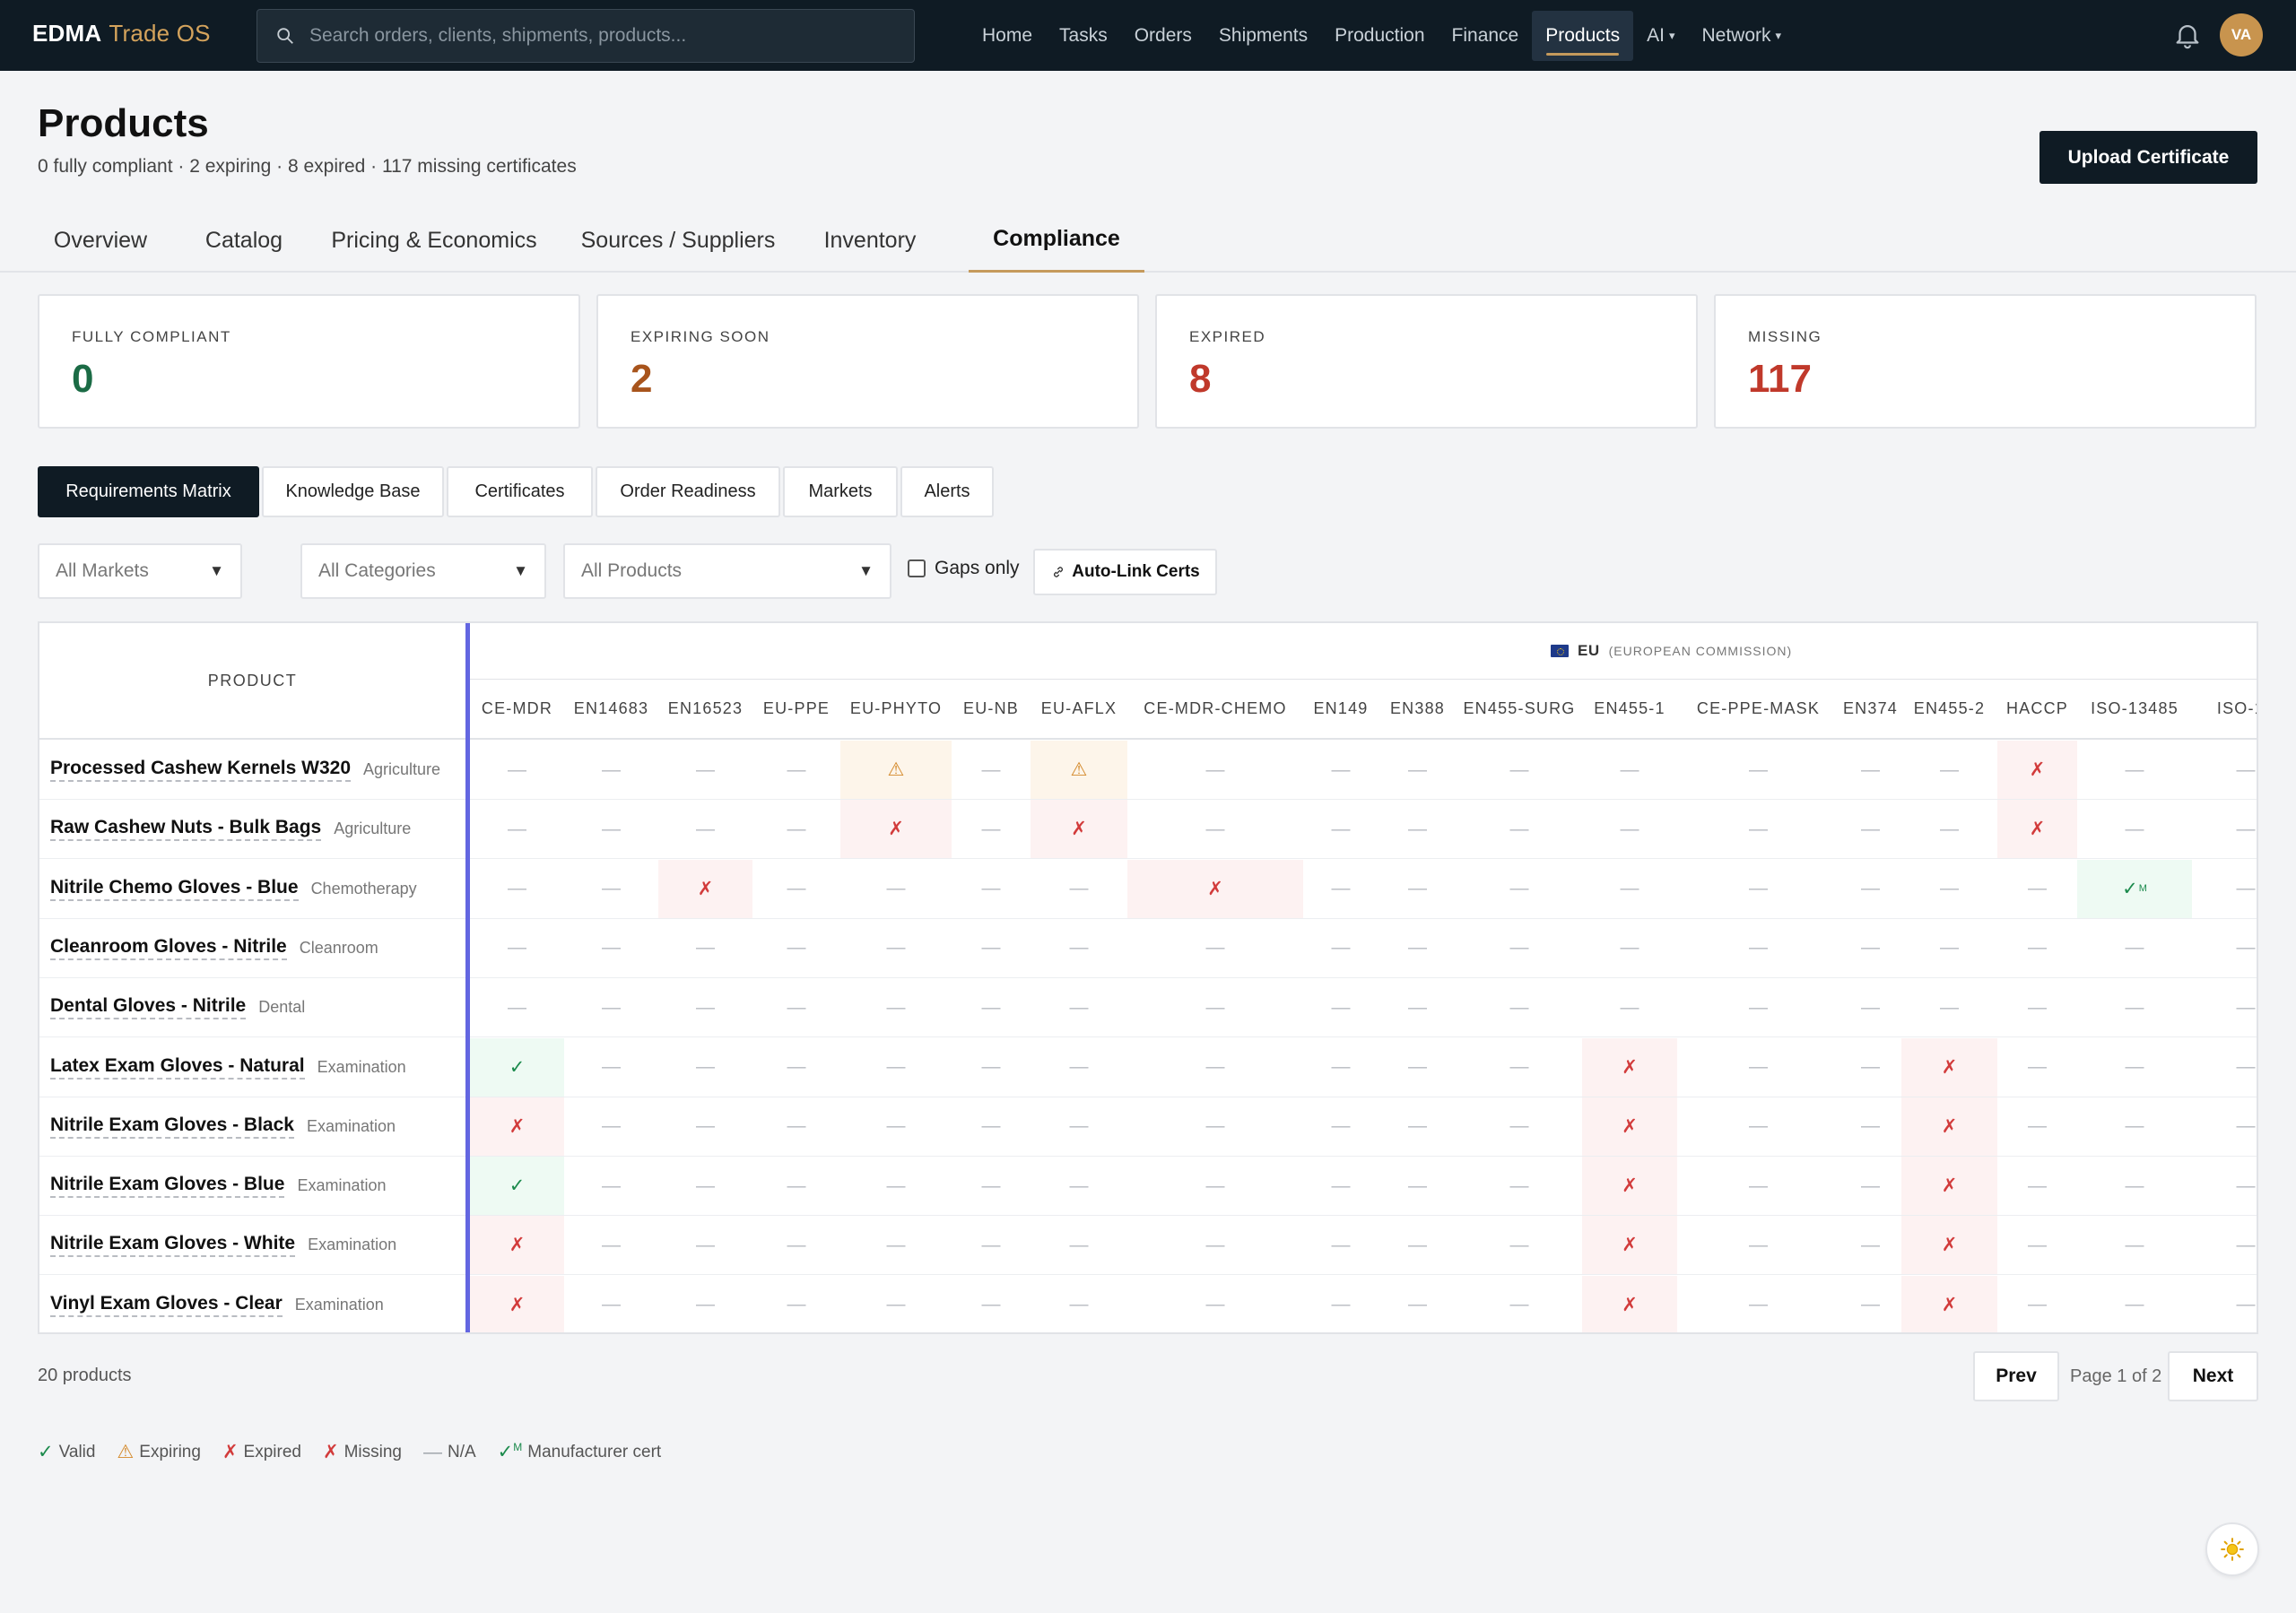 The image size is (2296, 1613). I want to click on matrix-cell-mfr: ✓ M, so click(2134, 889).